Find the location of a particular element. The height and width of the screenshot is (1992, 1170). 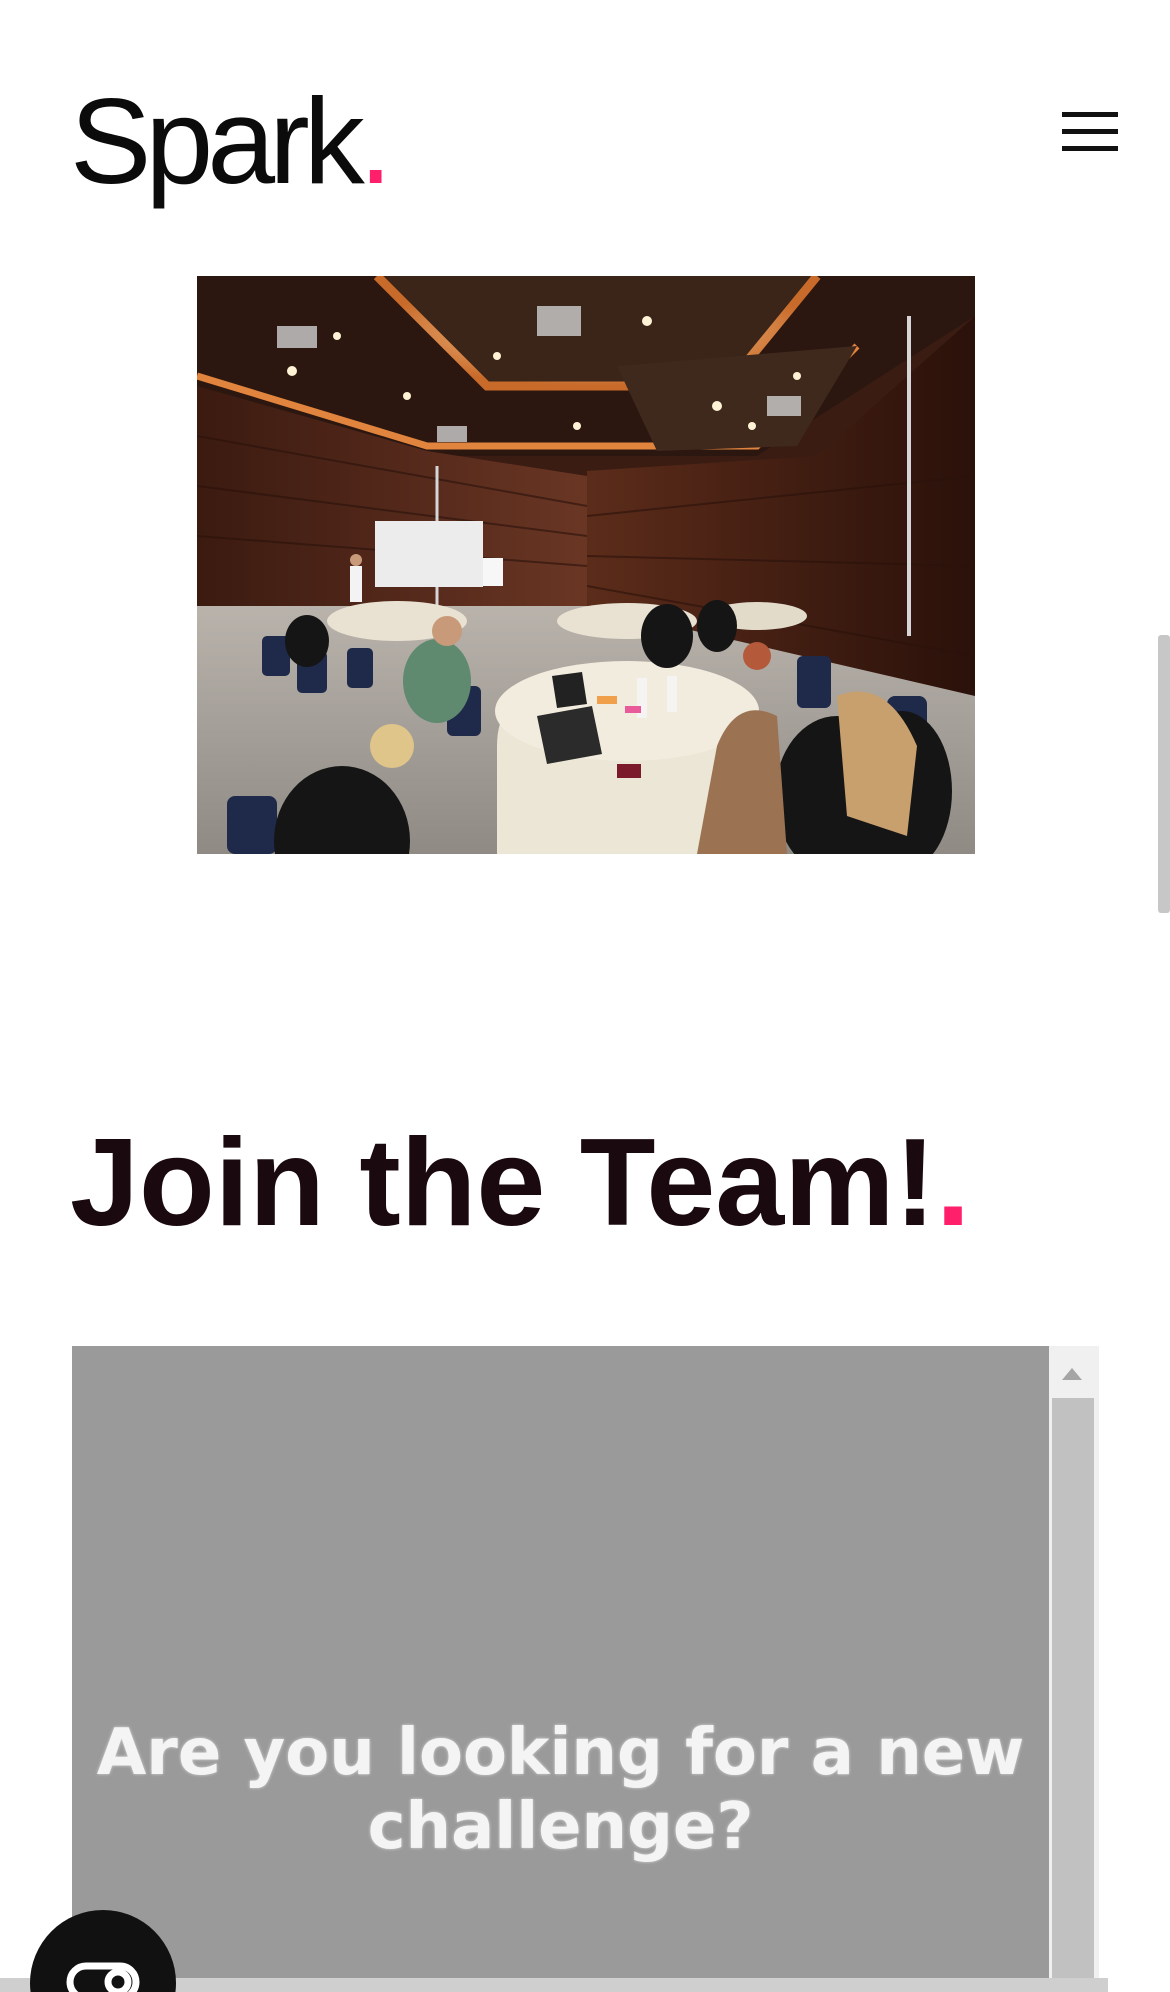

page-scrollbar is located at coordinates (1164, 774).